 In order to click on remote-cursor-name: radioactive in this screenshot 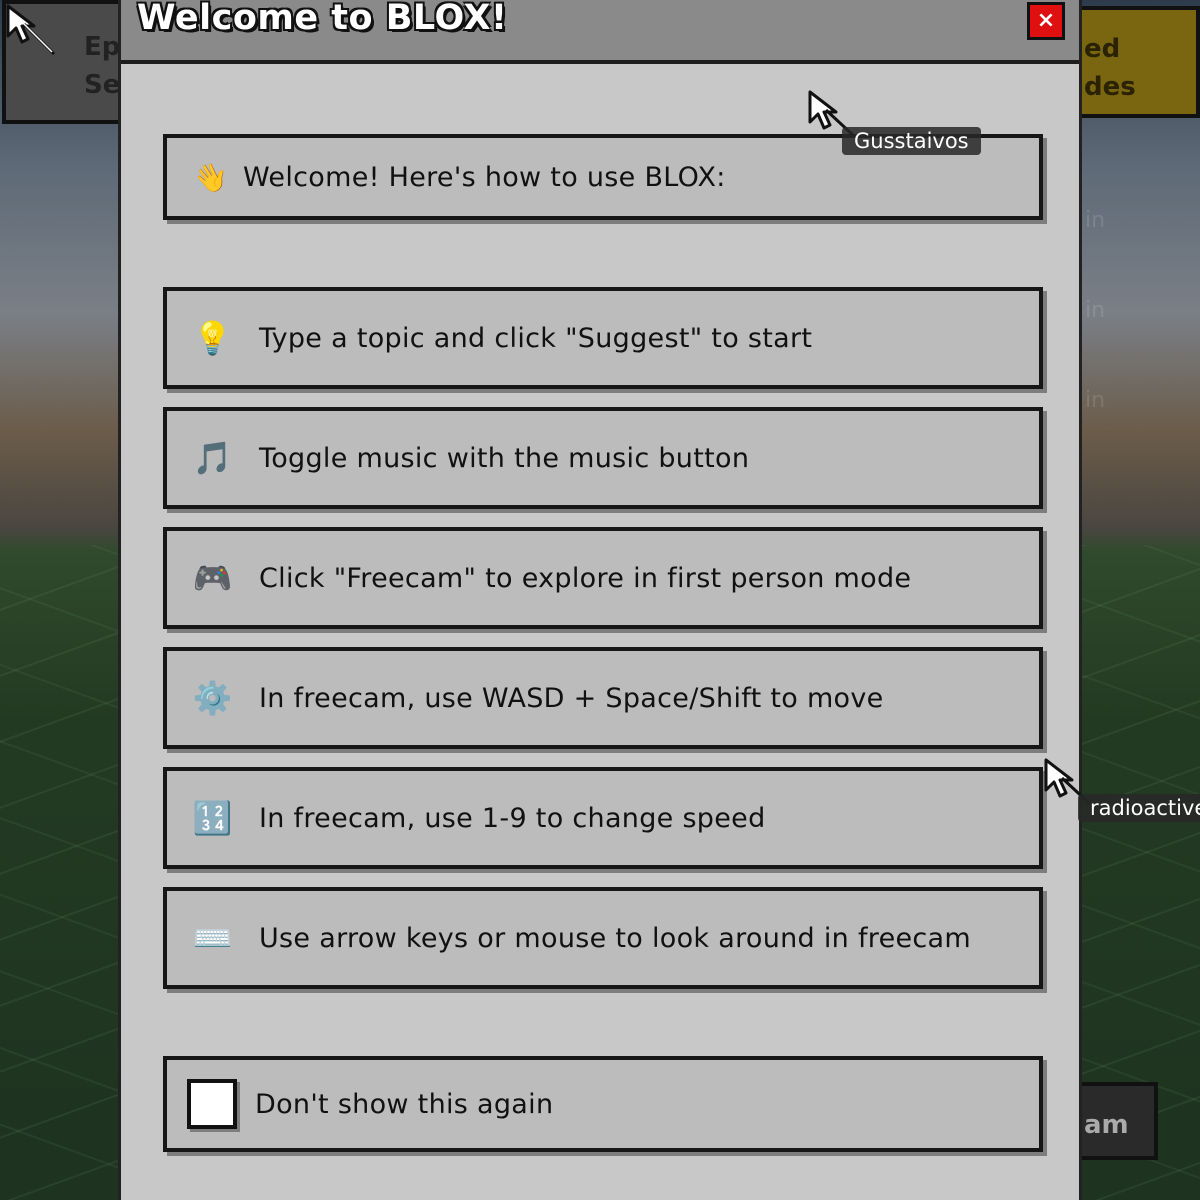, I will do `click(1139, 808)`.